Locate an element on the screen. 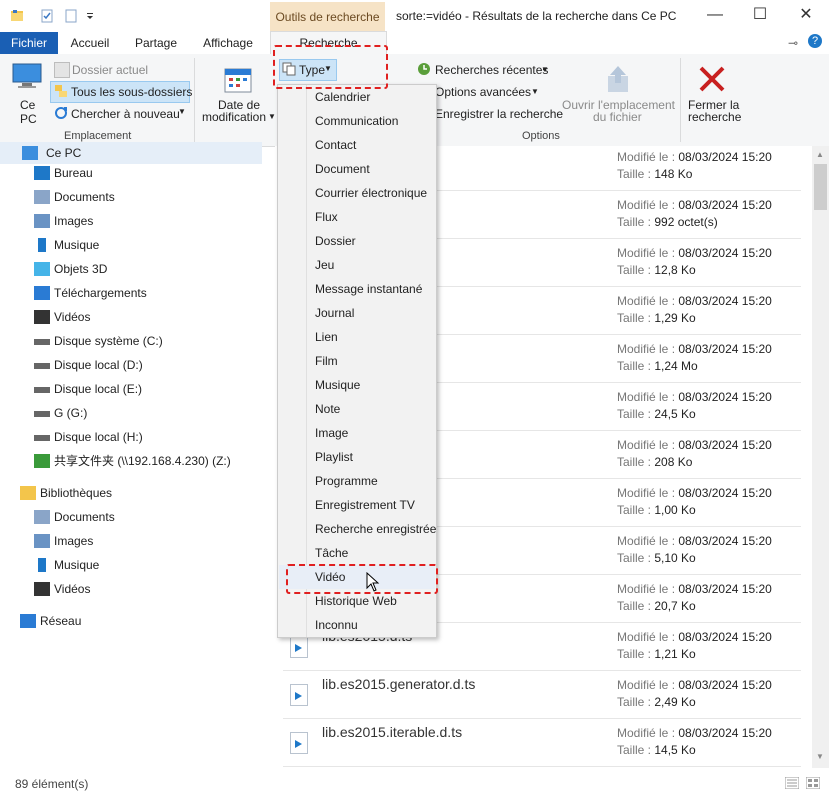  advanced-options-dropdown-icon: ▼ is located at coordinates (535, 91).